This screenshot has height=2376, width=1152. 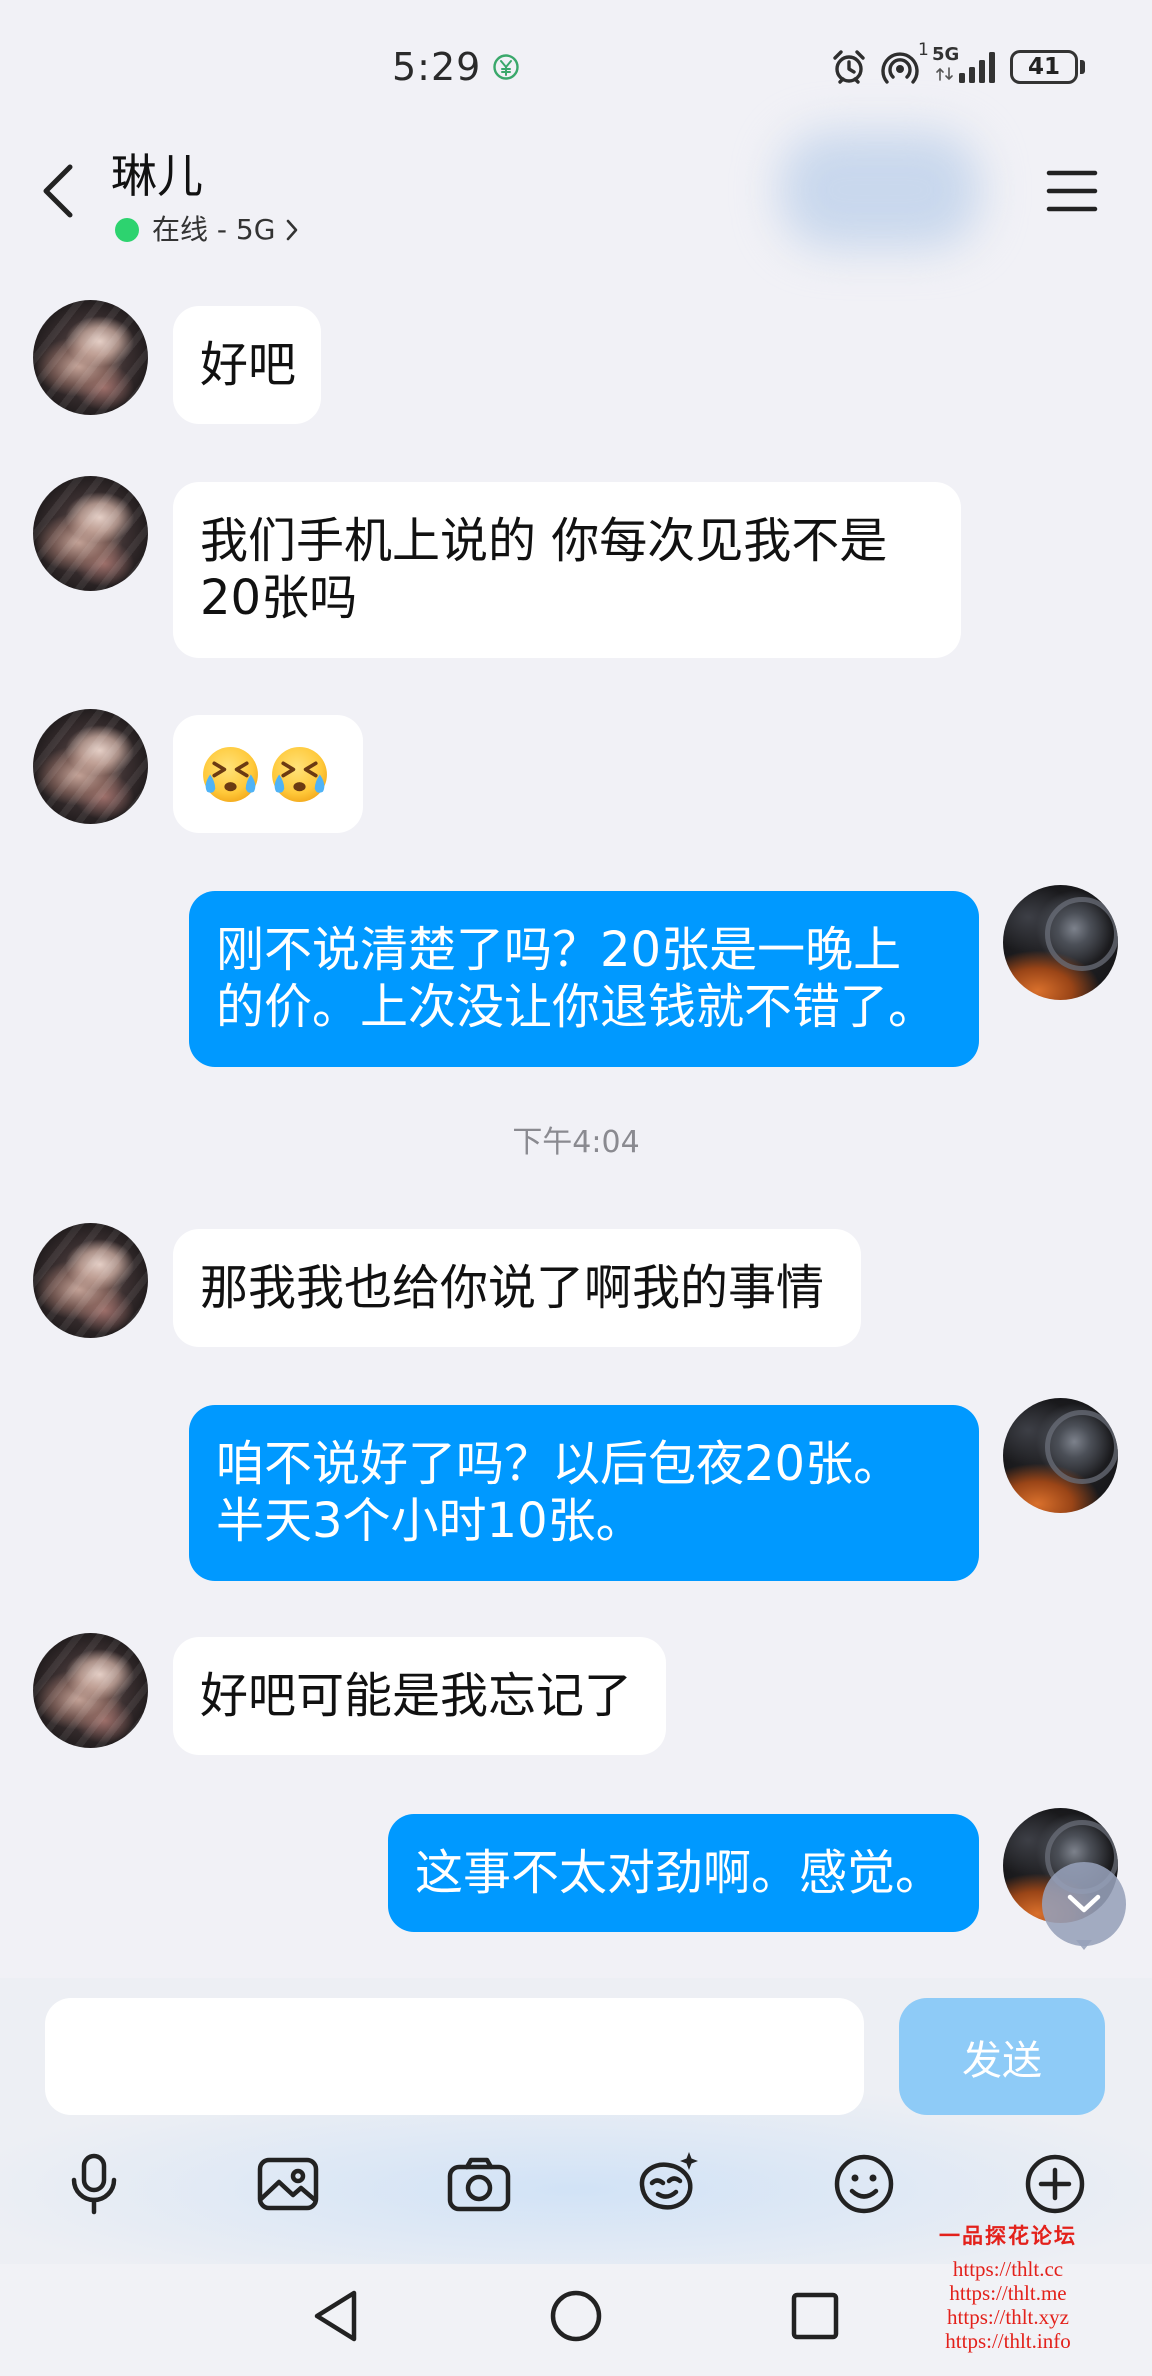 I want to click on message-bubble-incoming: 好吧可能是我忘记了, so click(x=419, y=1696).